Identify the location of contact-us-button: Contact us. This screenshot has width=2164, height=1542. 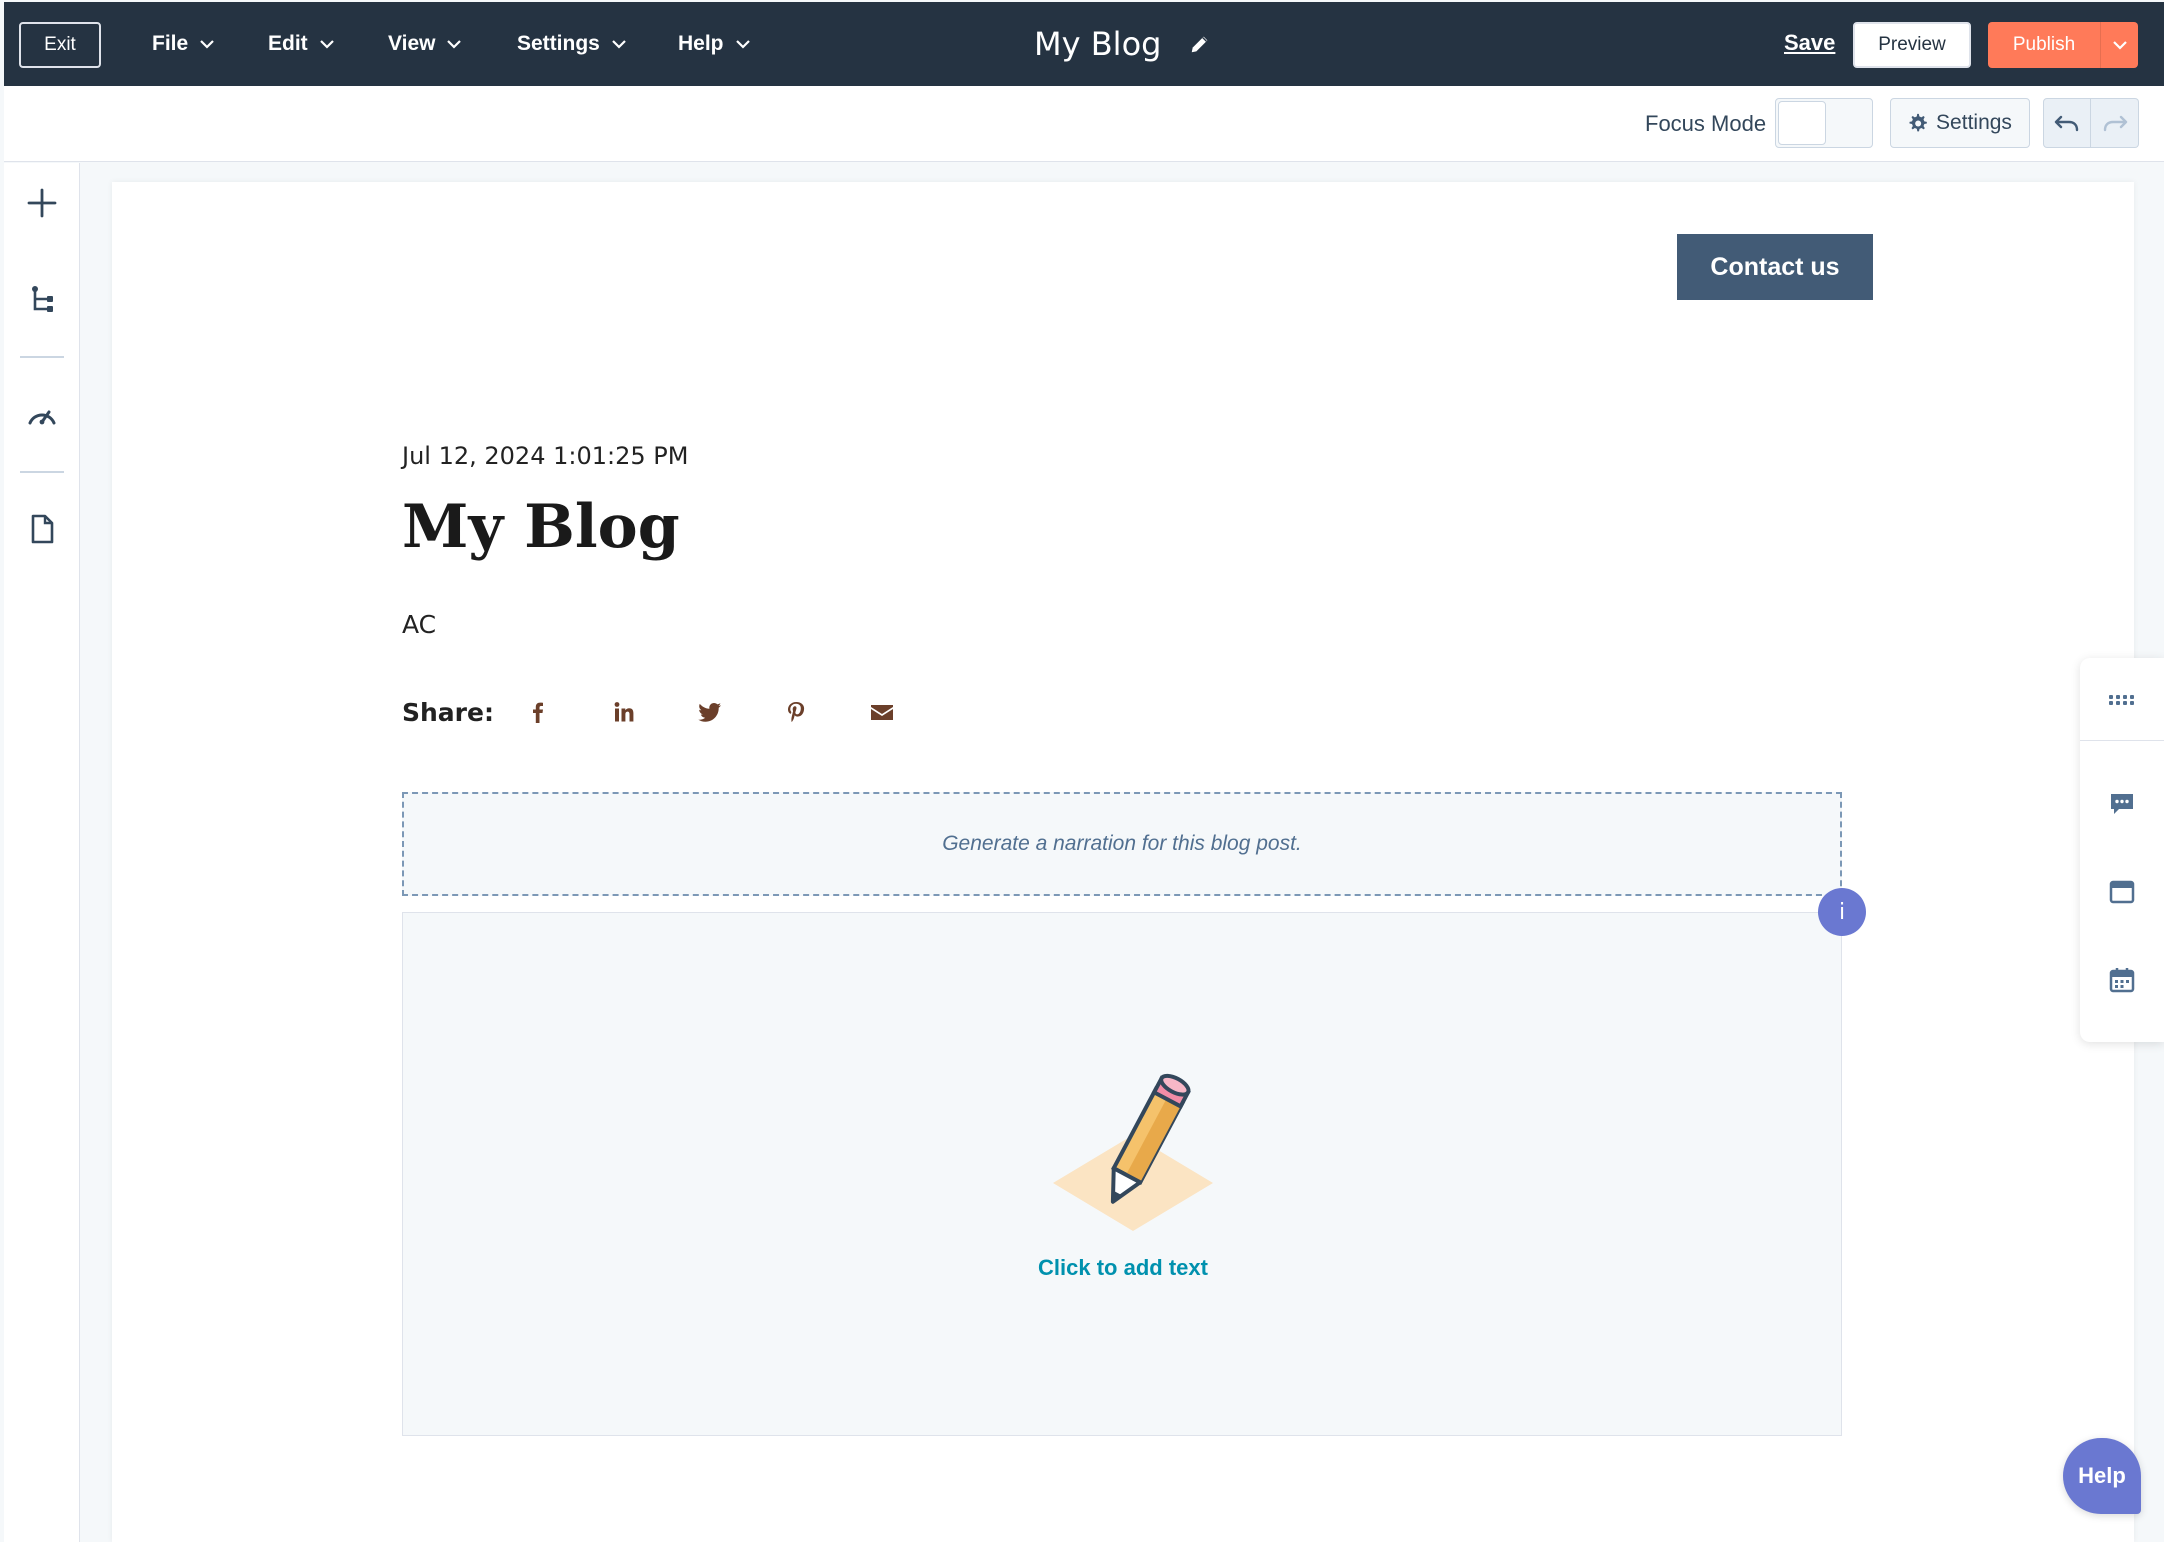
(1775, 267).